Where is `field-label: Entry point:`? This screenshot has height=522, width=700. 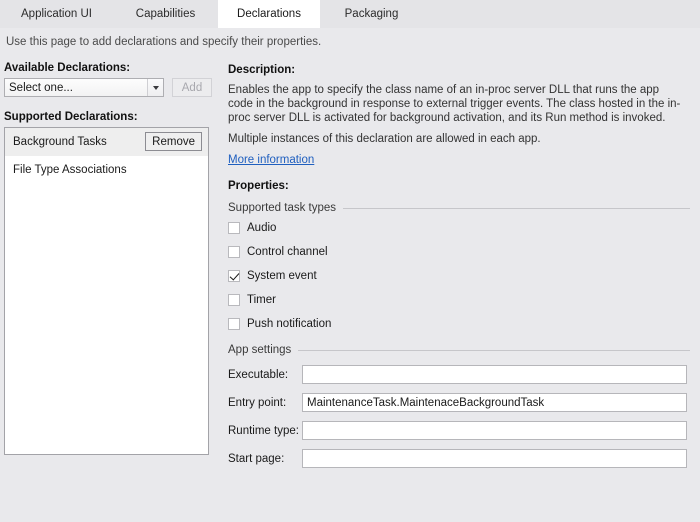
field-label: Entry point: is located at coordinates (257, 402).